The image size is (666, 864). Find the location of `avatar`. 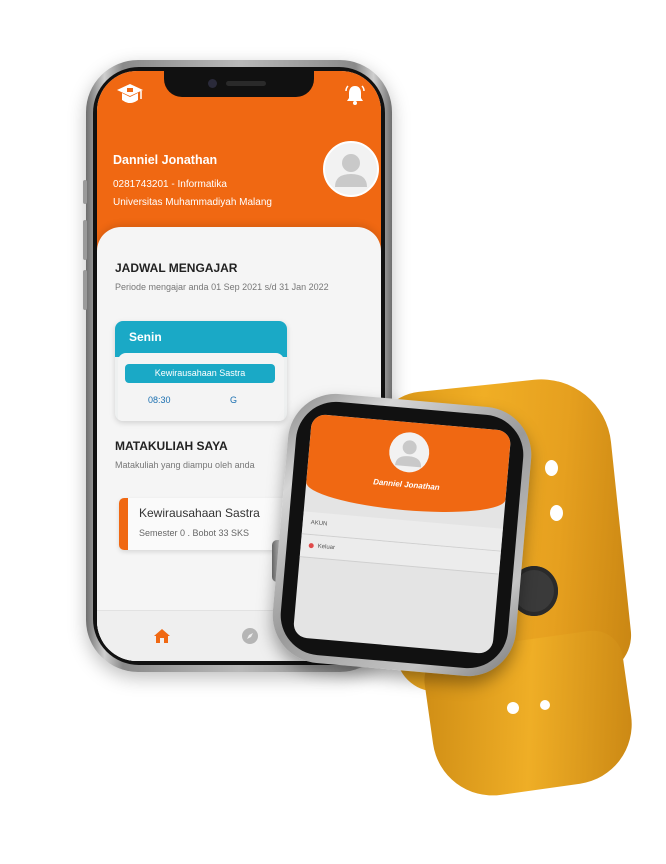

avatar is located at coordinates (351, 169).